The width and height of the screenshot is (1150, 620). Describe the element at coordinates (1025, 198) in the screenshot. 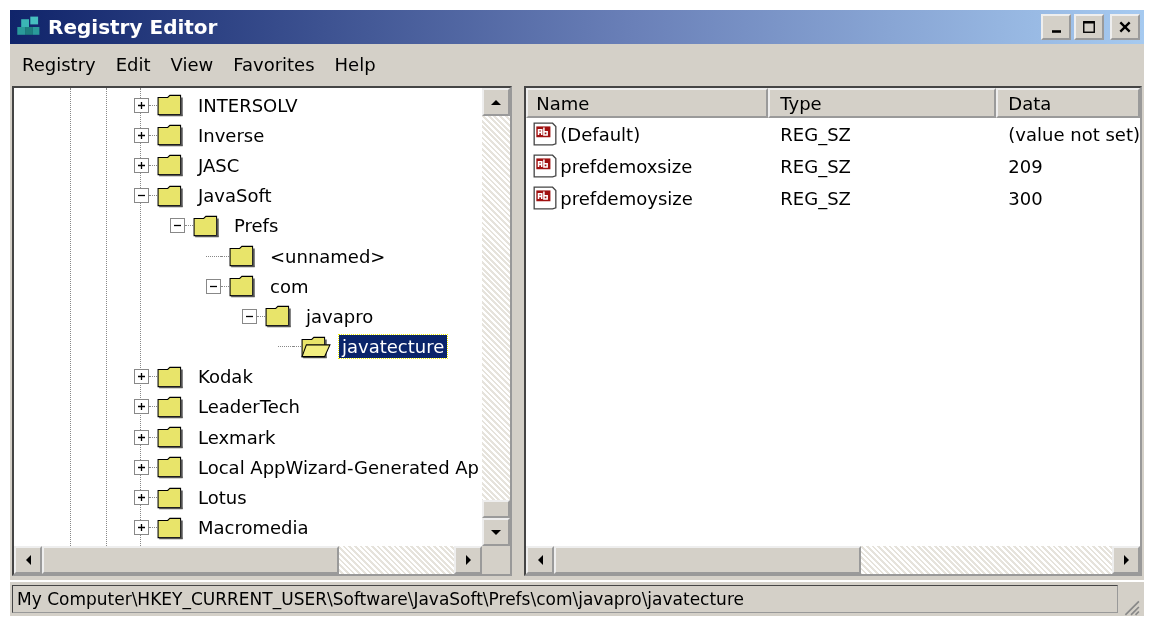

I see `value-data: 300` at that location.